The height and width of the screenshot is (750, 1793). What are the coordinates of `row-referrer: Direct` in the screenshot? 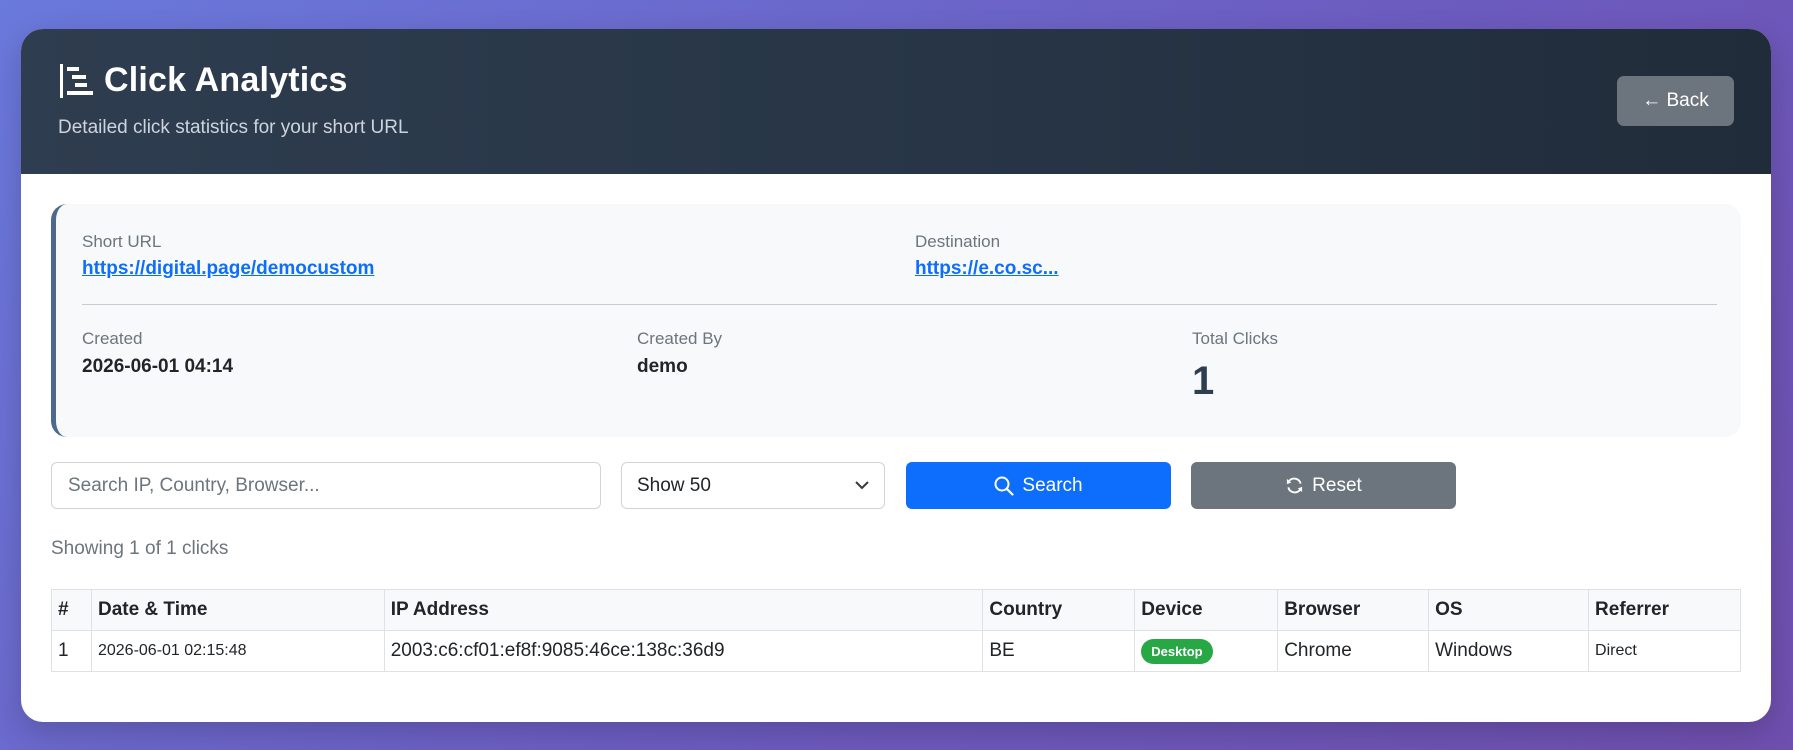 It's located at (1664, 651).